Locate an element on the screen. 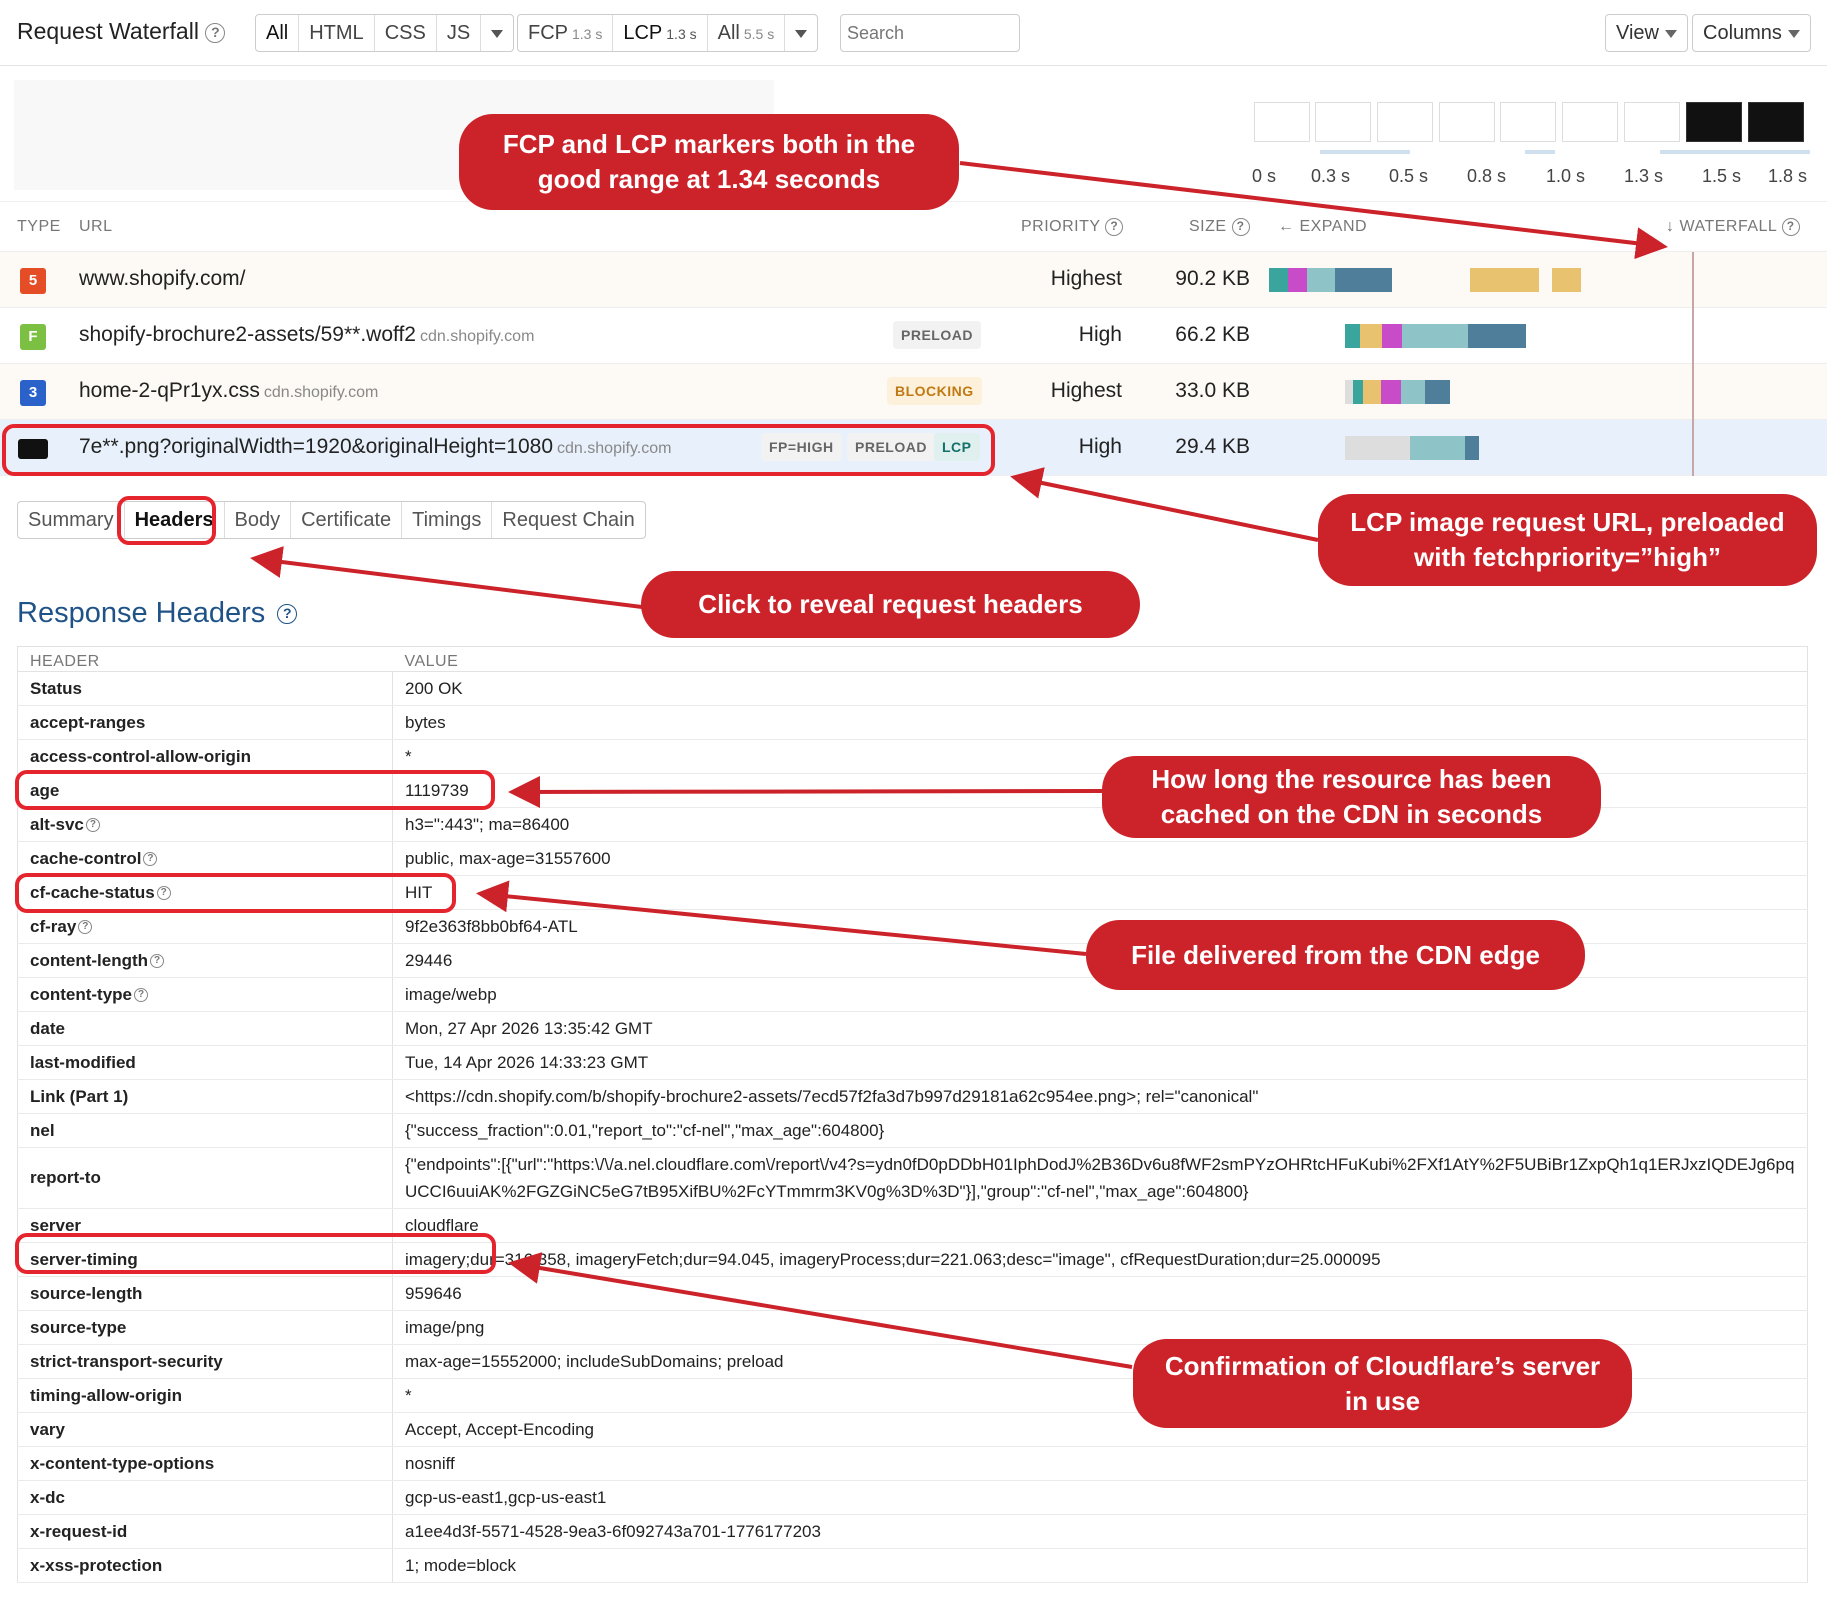  arrow-left-icon: ← is located at coordinates (1286, 226).